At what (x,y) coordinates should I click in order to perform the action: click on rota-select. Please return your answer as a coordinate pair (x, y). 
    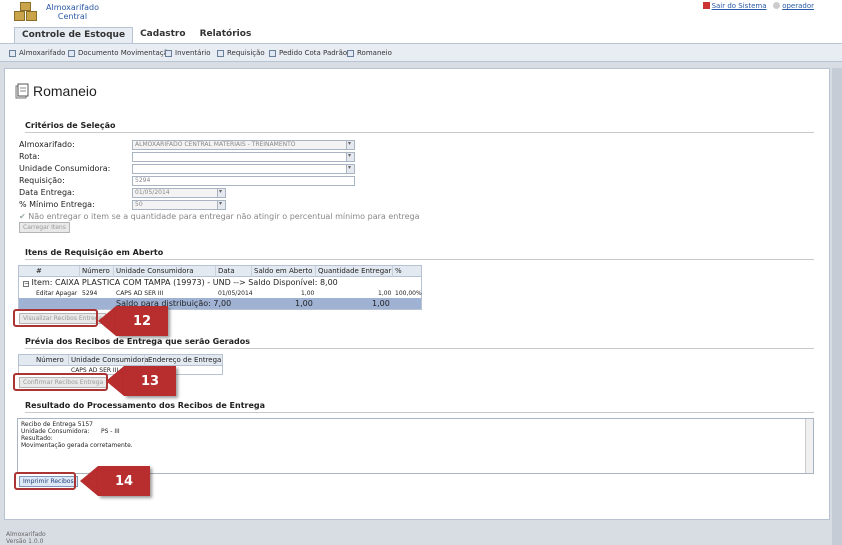
    Looking at the image, I should click on (243, 157).